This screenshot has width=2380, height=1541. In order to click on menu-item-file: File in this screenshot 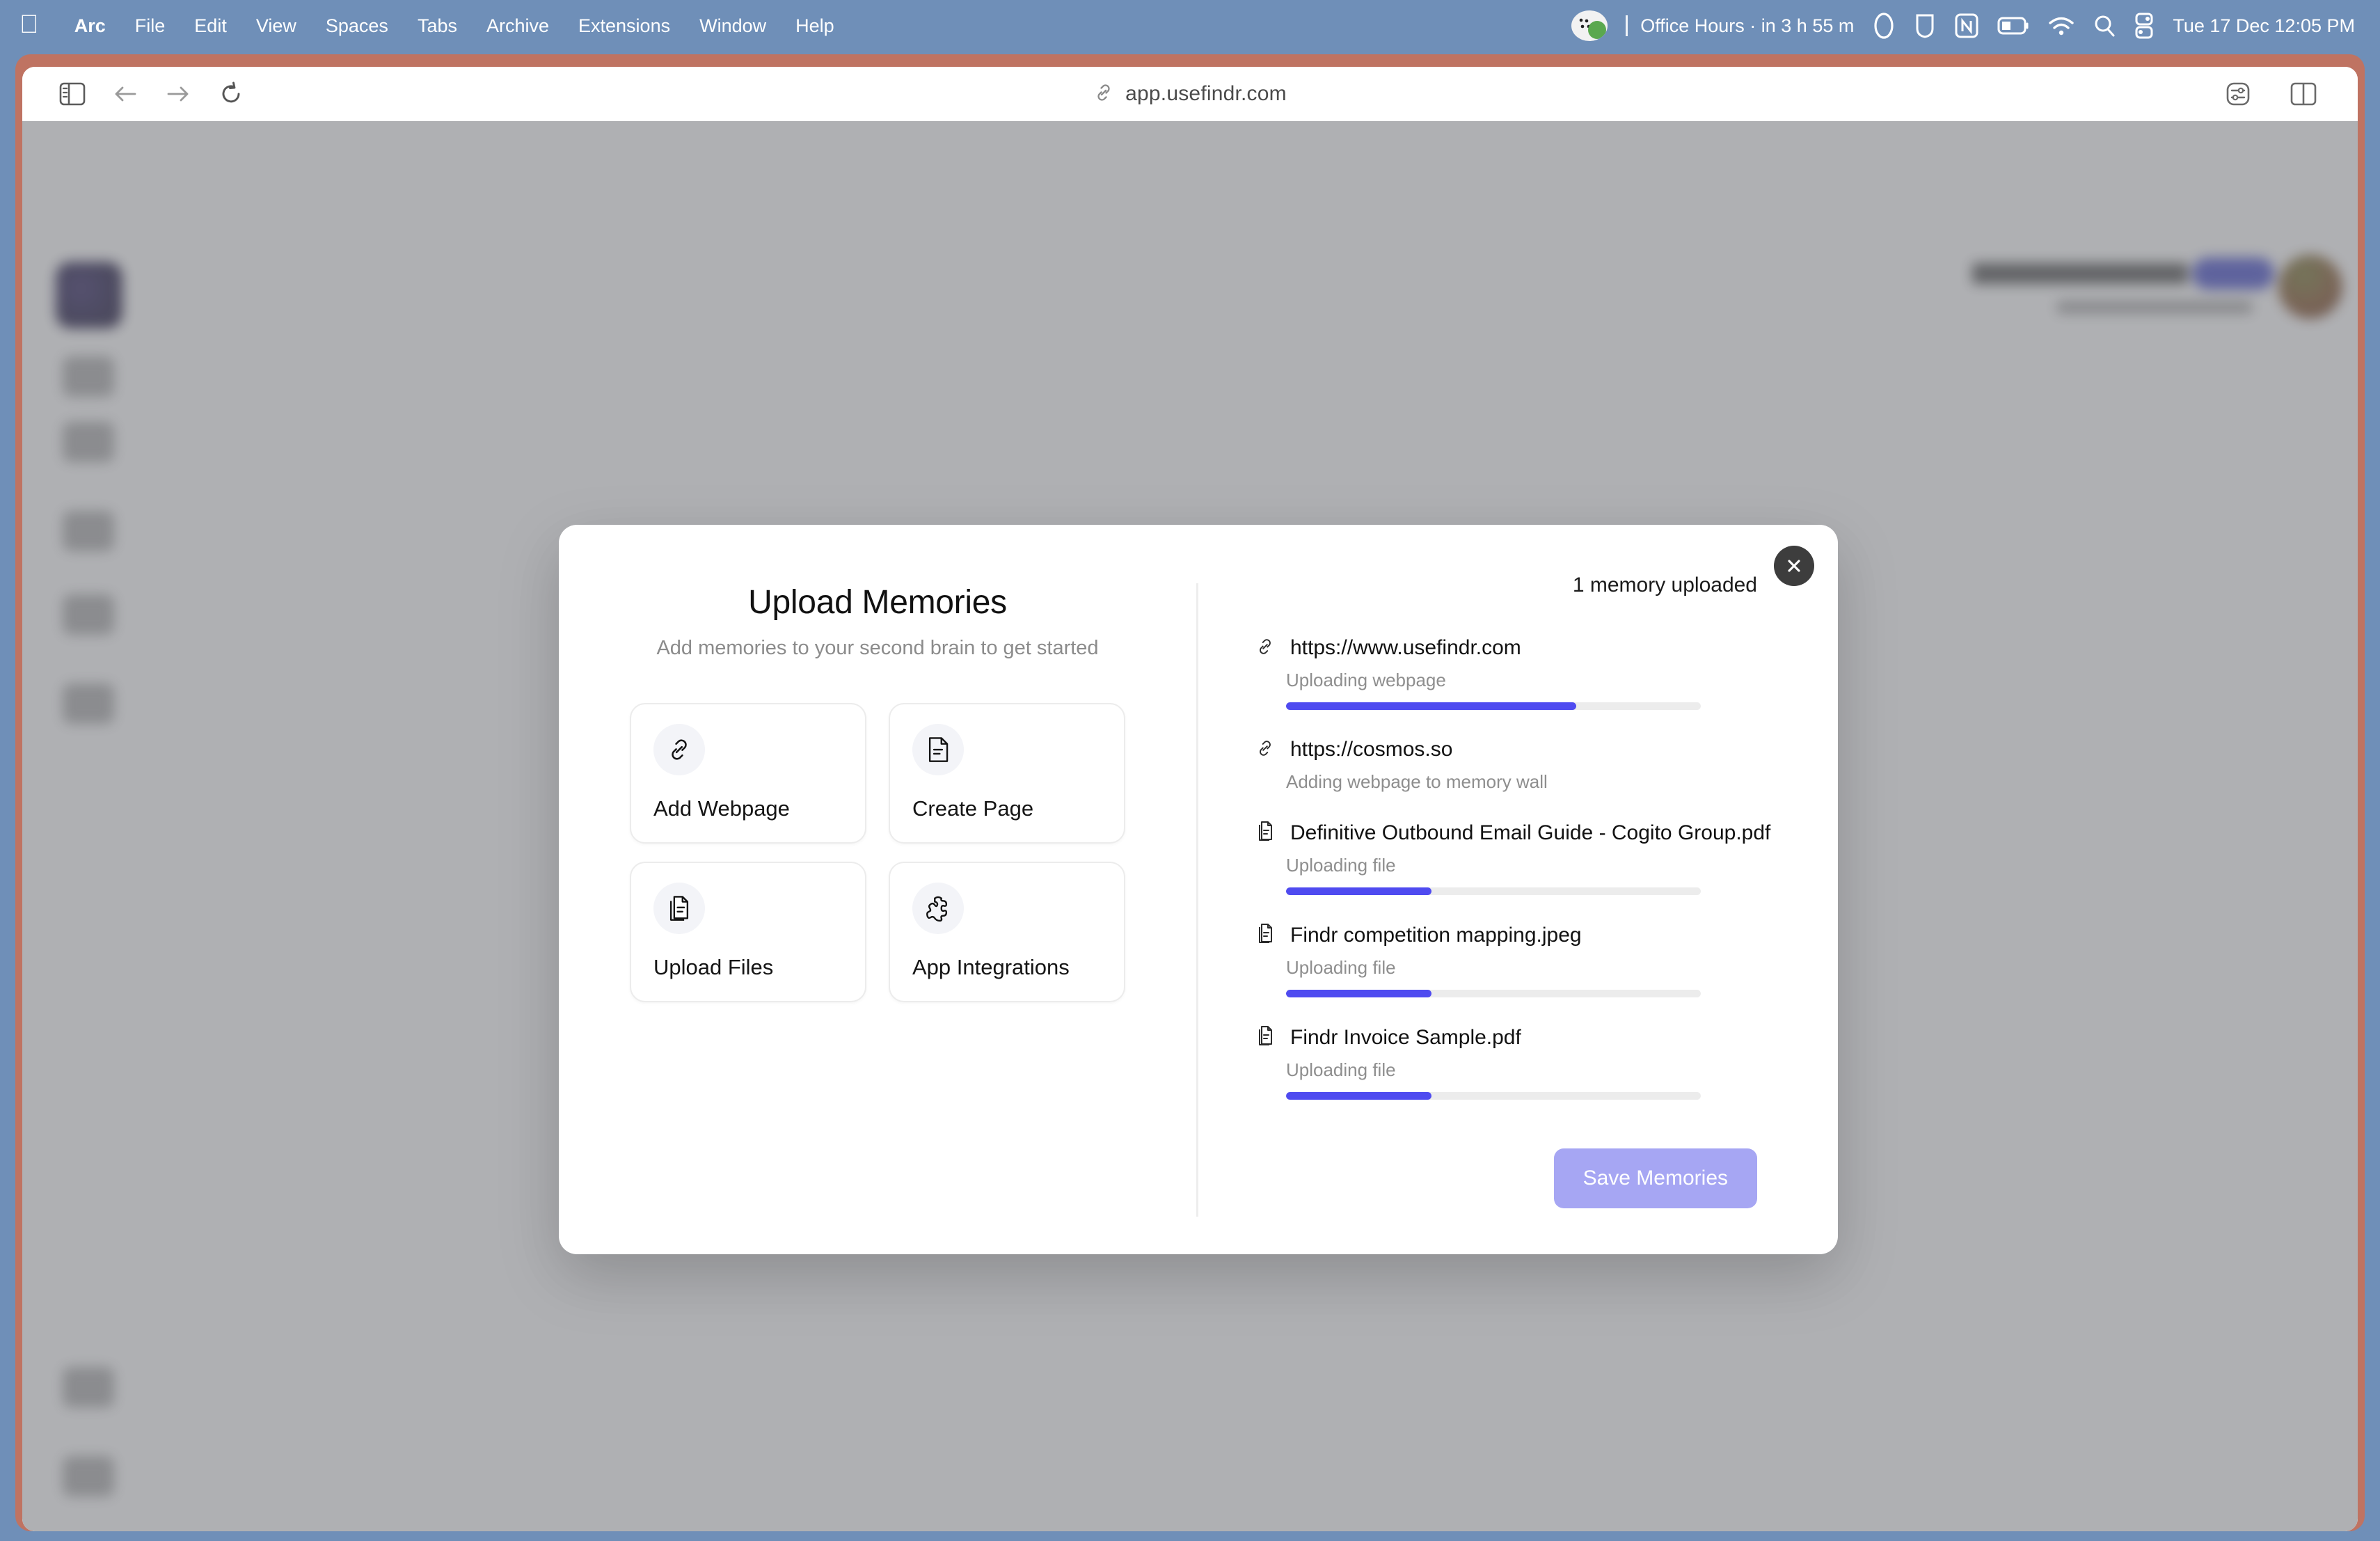, I will do `click(150, 26)`.